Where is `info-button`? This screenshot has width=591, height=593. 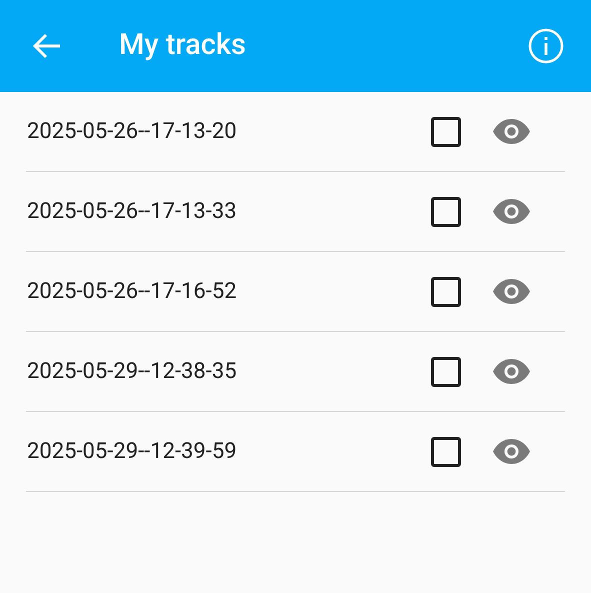 info-button is located at coordinates (546, 46).